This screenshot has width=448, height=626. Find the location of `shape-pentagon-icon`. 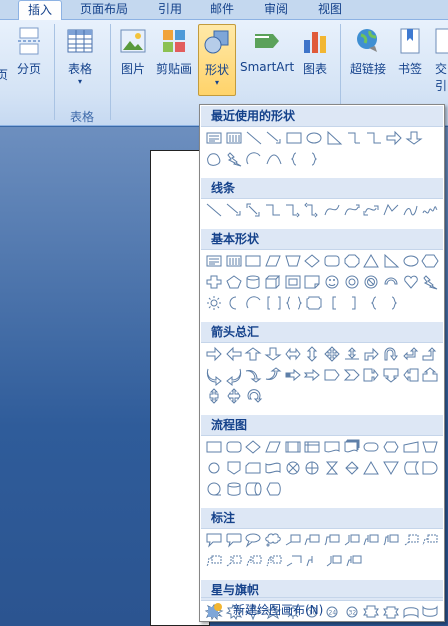

shape-pentagon-icon is located at coordinates (234, 282).